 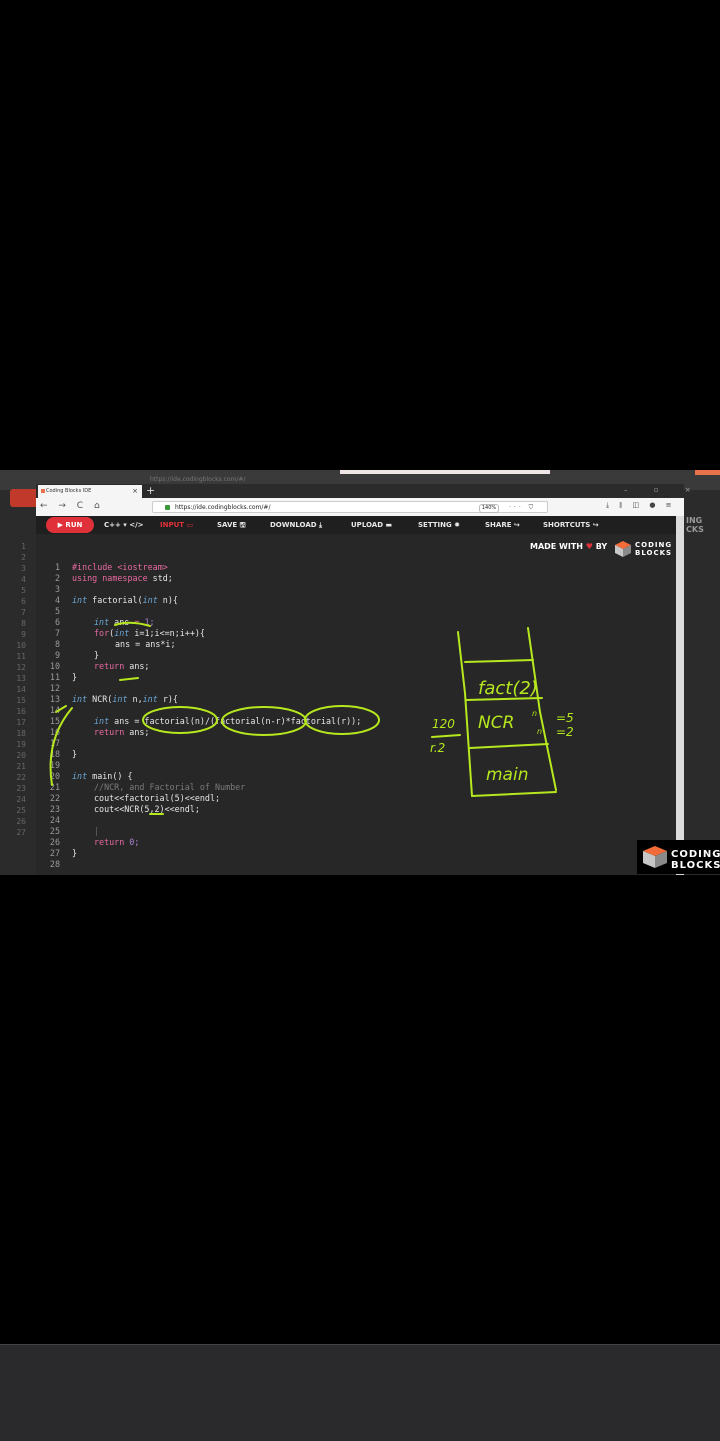 I want to click on save-button: SAVE 🖫, so click(x=231, y=525).